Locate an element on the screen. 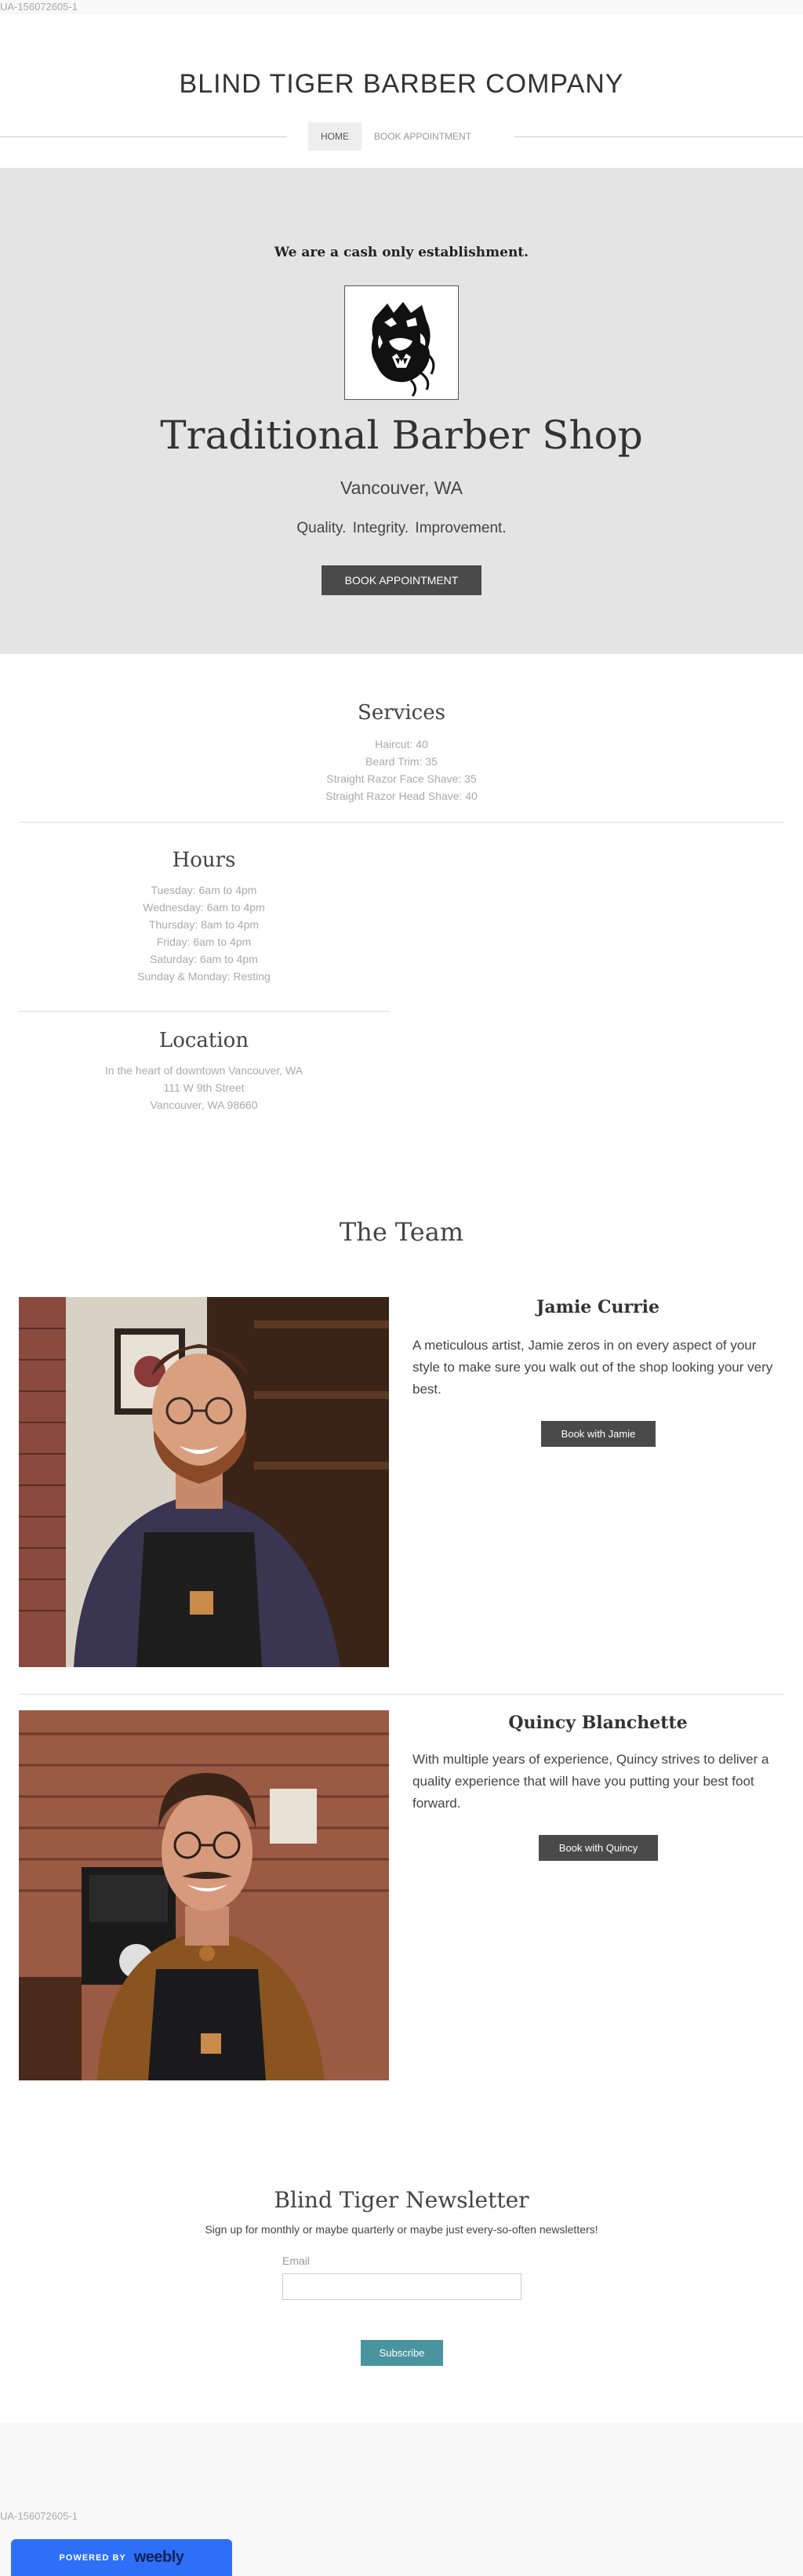 This screenshot has width=803, height=2576. main-nav: HOME BOOK APPOINTMENT is located at coordinates (396, 136).